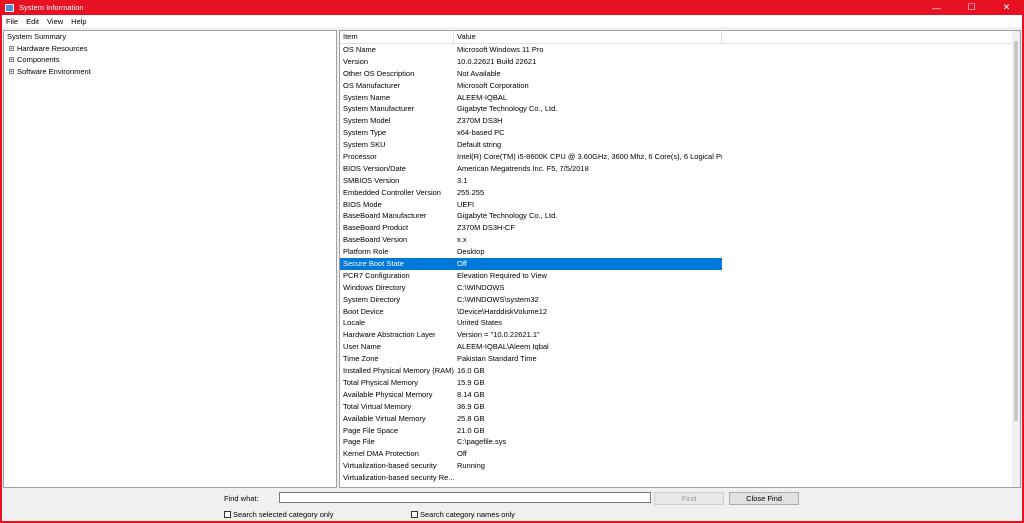  What do you see at coordinates (680, 288) in the screenshot?
I see `table-row: Windows Directory C:\WINDOWS` at bounding box center [680, 288].